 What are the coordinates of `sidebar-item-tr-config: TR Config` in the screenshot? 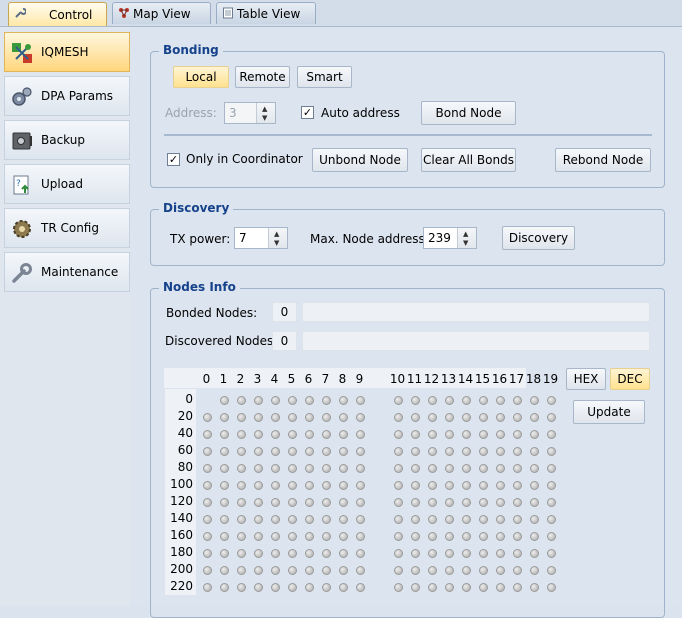 It's located at (67, 228).